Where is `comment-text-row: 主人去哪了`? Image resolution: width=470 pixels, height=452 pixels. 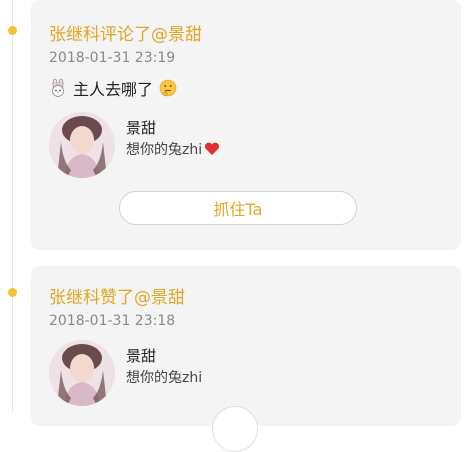 comment-text-row: 主人去哪了 is located at coordinates (113, 88).